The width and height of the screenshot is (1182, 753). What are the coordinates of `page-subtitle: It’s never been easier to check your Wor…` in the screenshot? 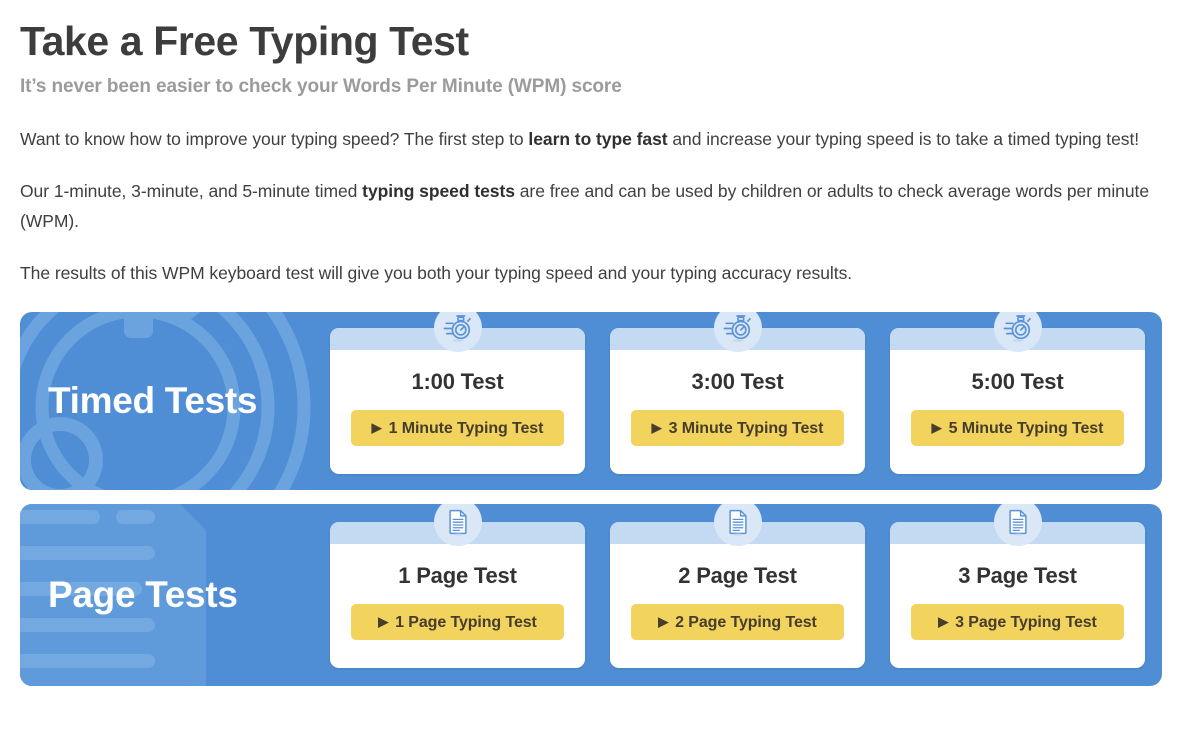 It's located at (321, 86).